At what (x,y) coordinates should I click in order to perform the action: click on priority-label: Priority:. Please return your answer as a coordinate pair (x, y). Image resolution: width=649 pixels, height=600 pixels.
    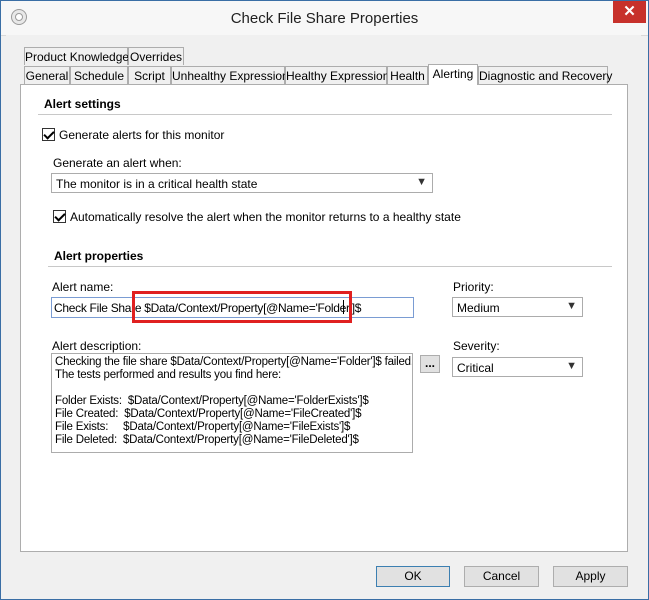
    Looking at the image, I should click on (473, 287).